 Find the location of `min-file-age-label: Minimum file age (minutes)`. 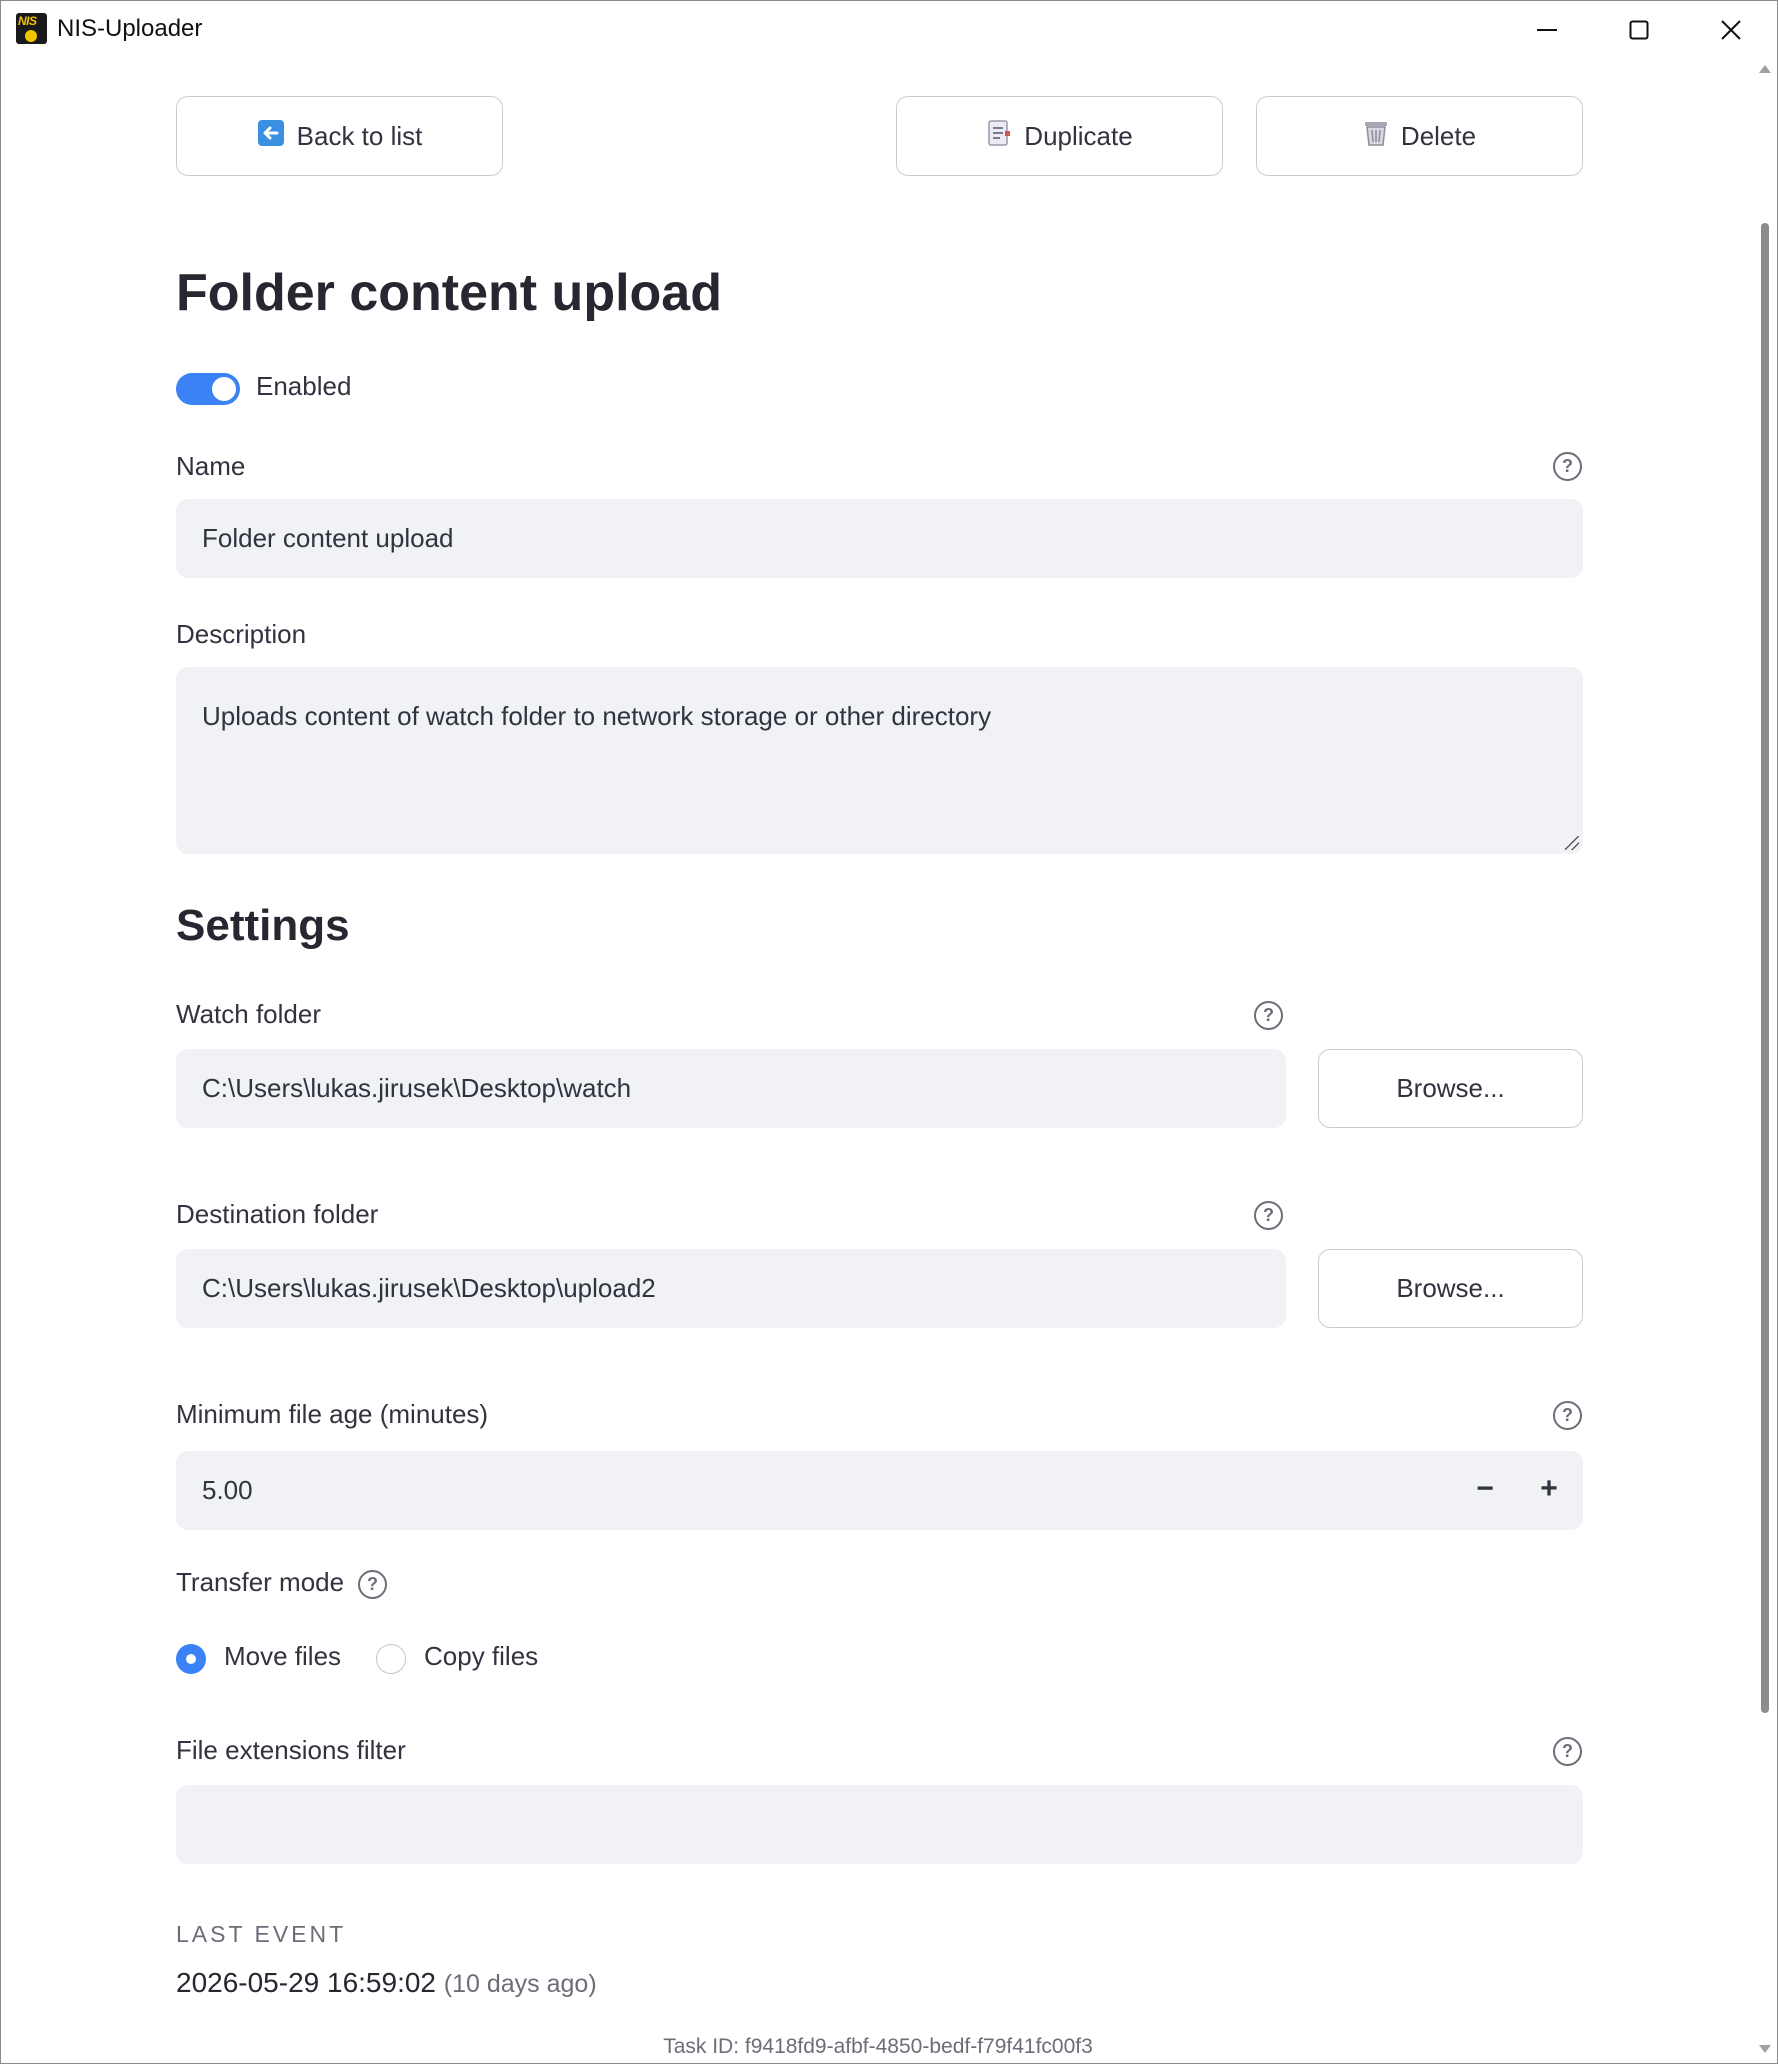

min-file-age-label: Minimum file age (minutes) is located at coordinates (332, 1414).